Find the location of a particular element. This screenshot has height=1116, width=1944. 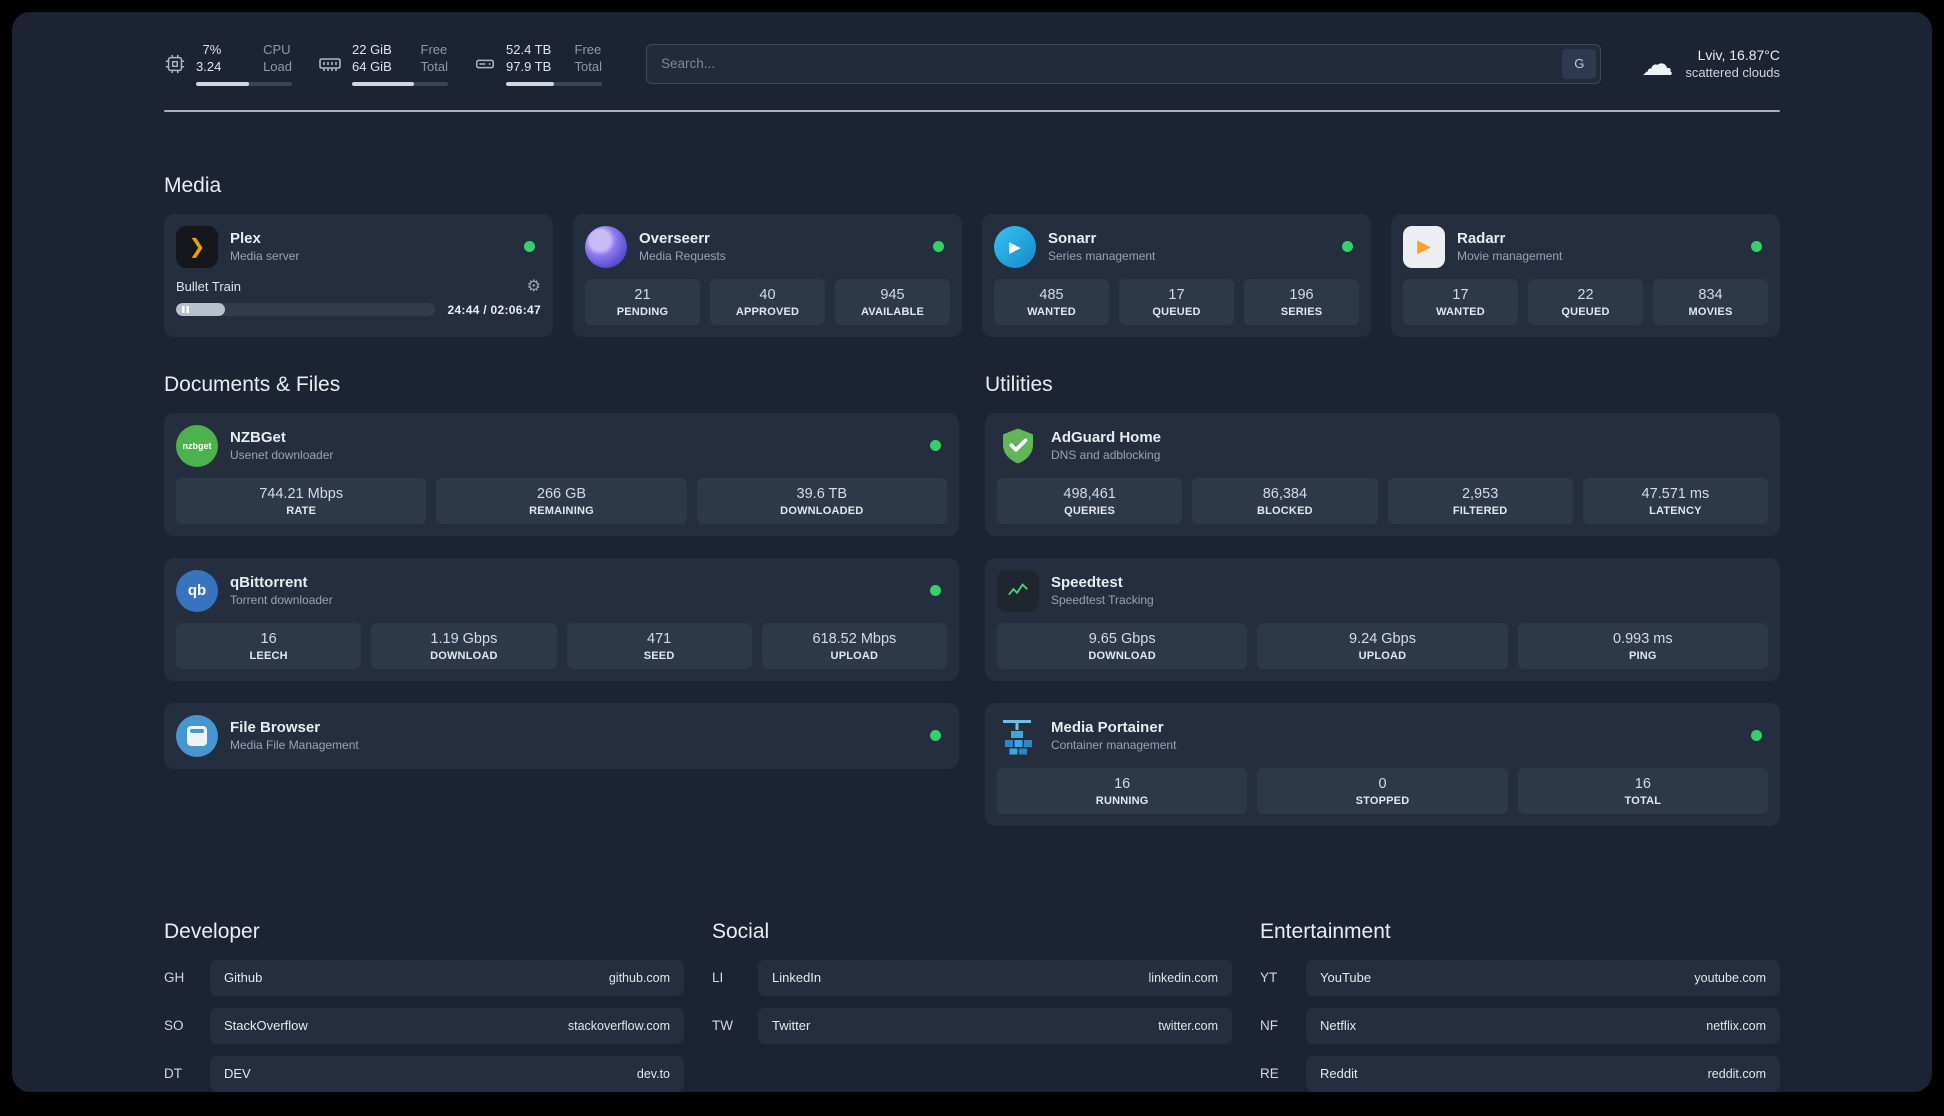

service-name: Radarr is located at coordinates (1481, 239).